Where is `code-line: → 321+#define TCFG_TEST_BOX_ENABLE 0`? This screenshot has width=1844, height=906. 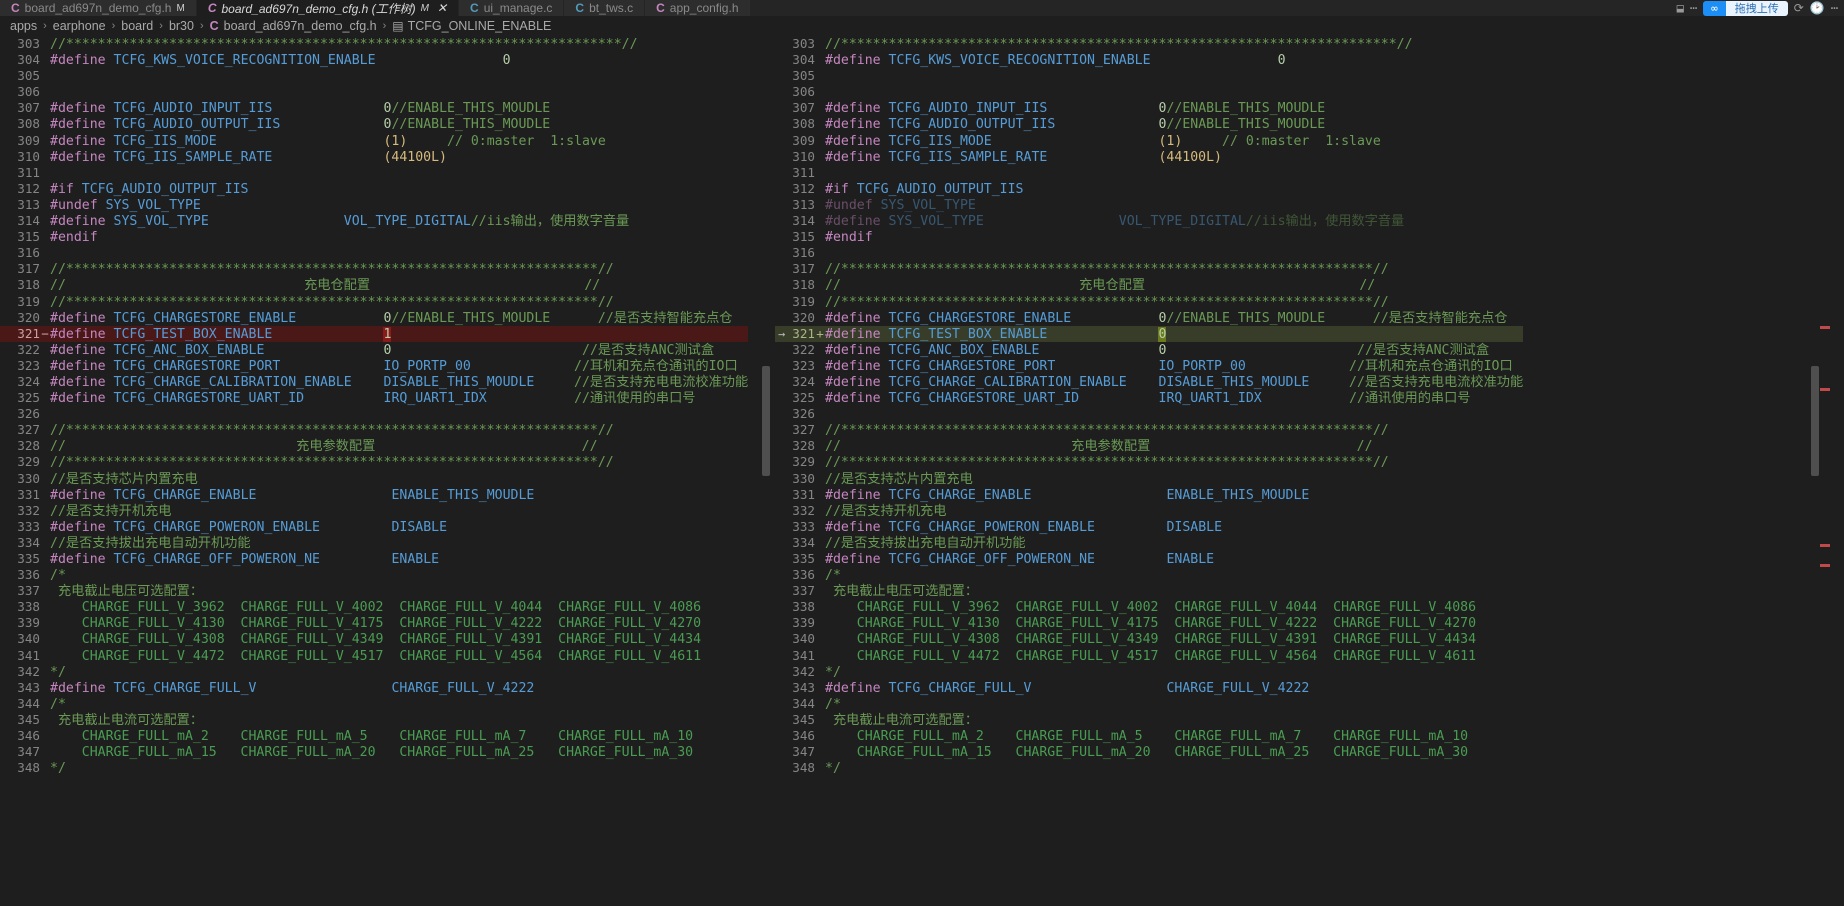 code-line: → 321+#define TCFG_TEST_BOX_ENABLE 0 is located at coordinates (1149, 333).